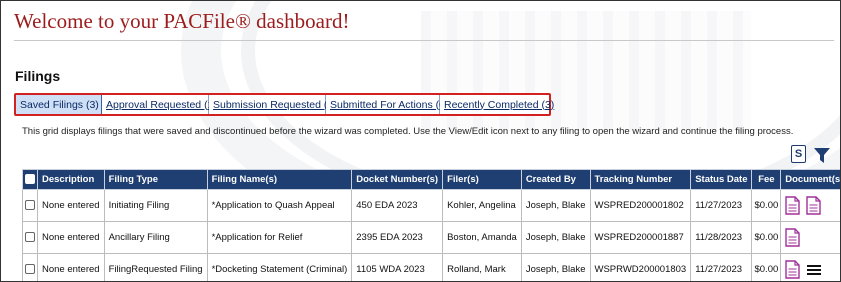  Describe the element at coordinates (279, 237) in the screenshot. I see `cell-filing-names: *Application for Relief` at that location.